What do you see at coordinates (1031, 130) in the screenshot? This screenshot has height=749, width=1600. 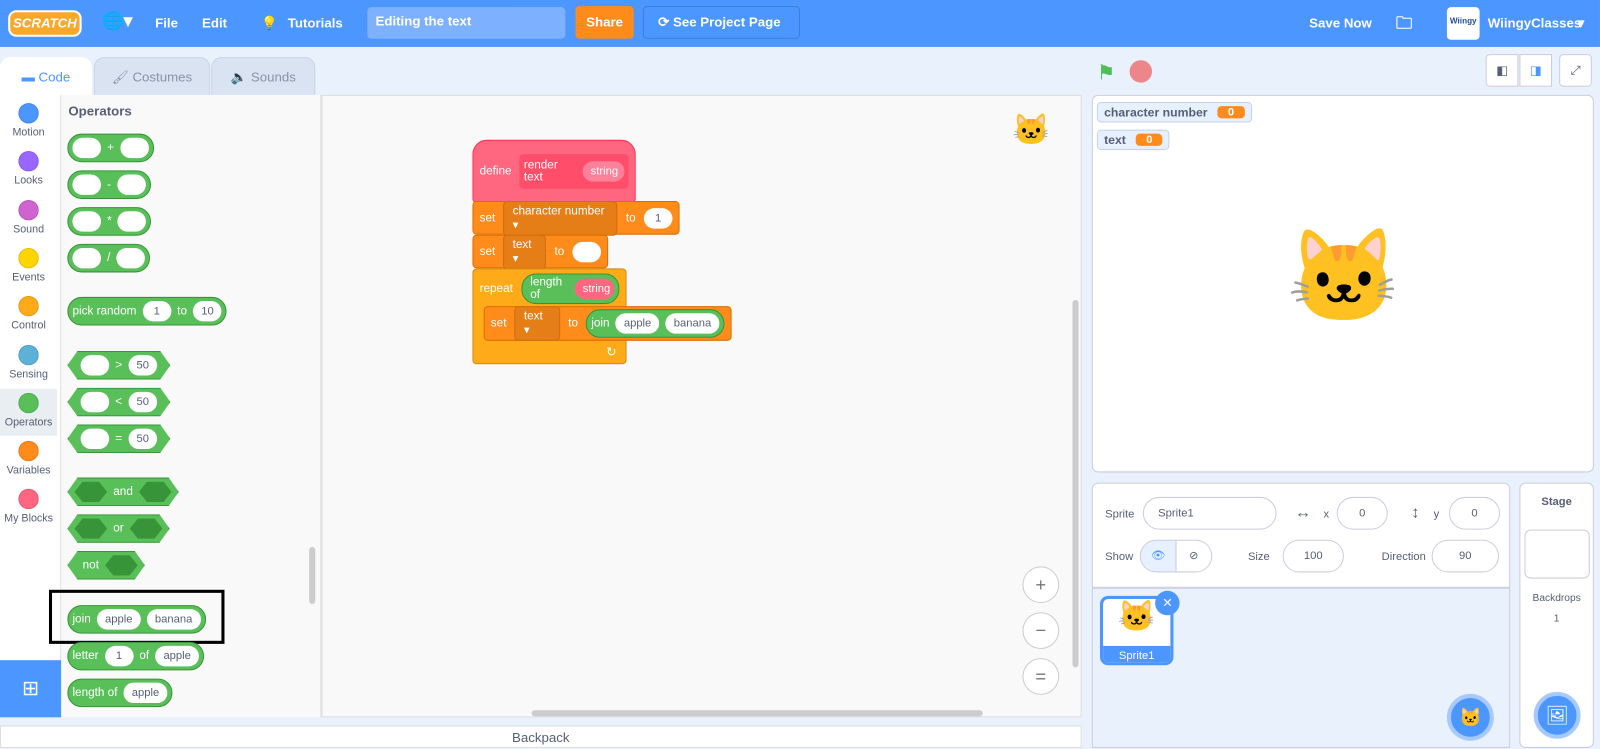 I see `sprite-watermark-cat-icon: 🐱` at bounding box center [1031, 130].